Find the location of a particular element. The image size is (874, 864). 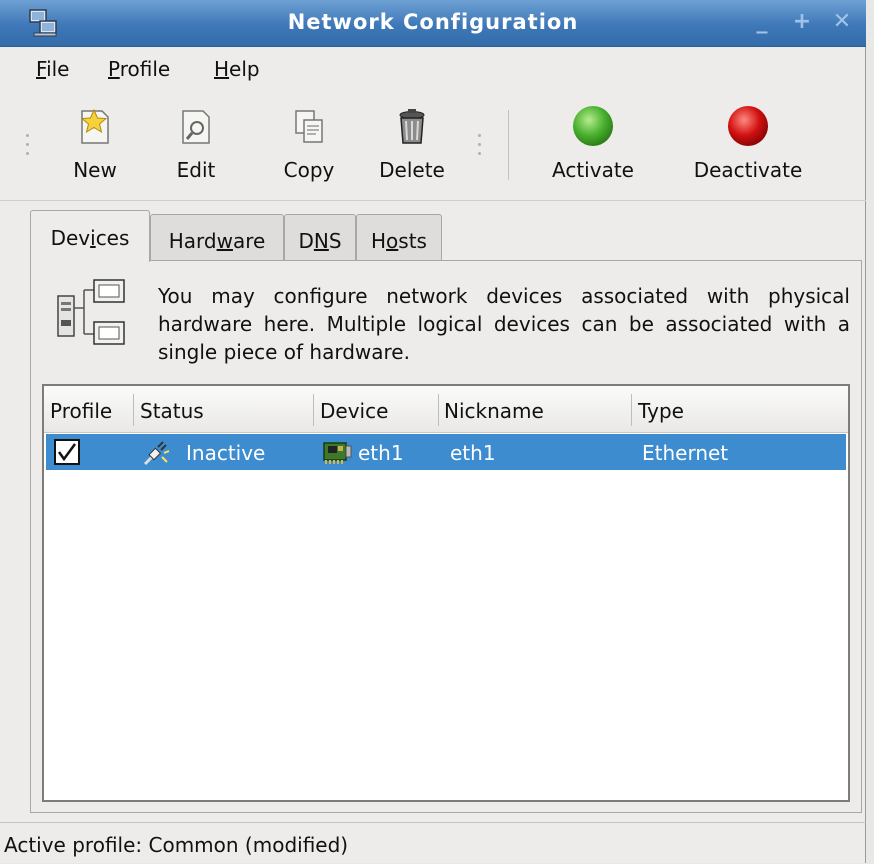

tab-dns-post: S is located at coordinates (335, 241).